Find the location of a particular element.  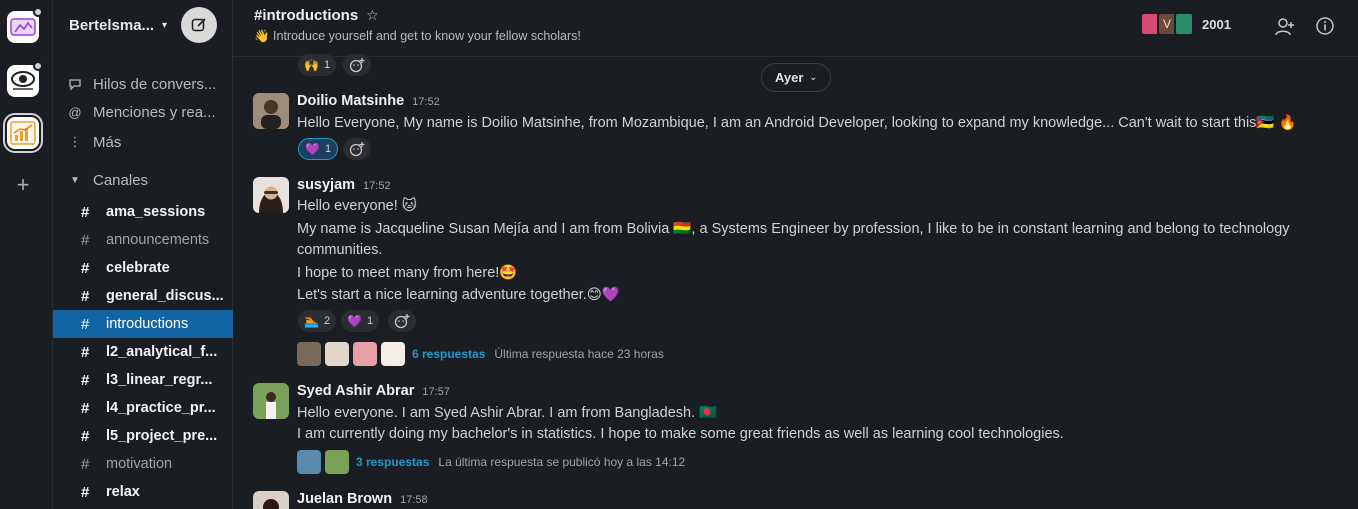

member-avatar is located at coordinates (1184, 24).